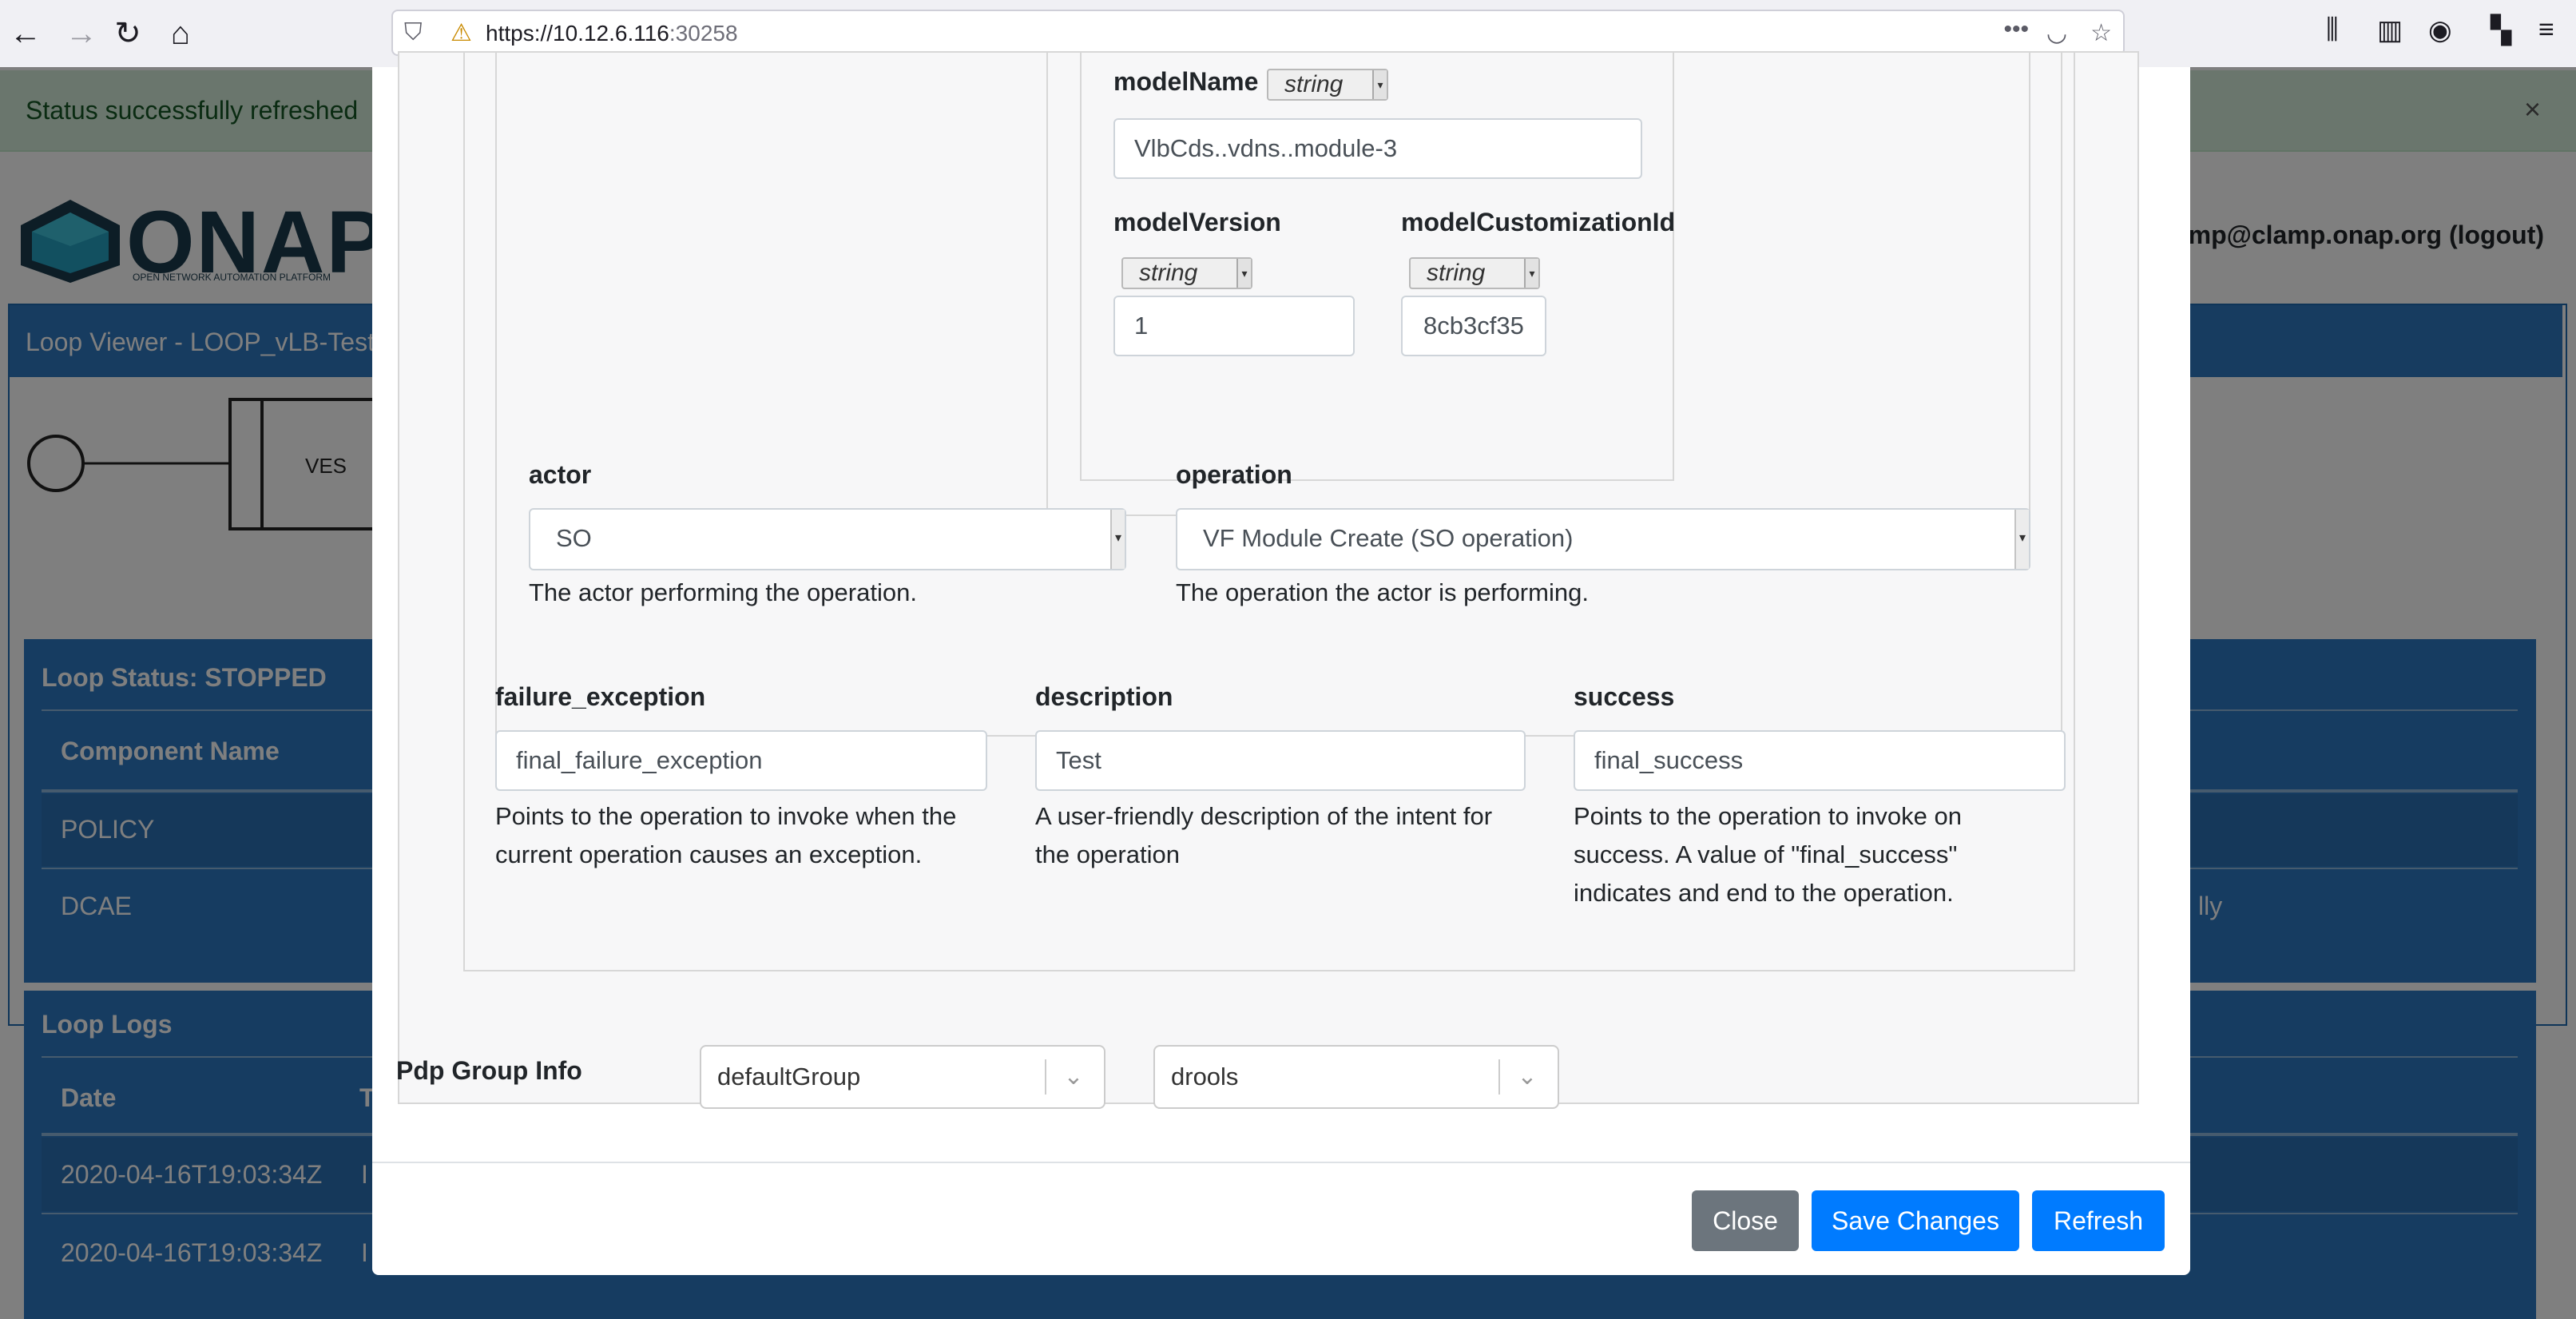  What do you see at coordinates (1314, 84) in the screenshot?
I see `model-name-type-value: string` at bounding box center [1314, 84].